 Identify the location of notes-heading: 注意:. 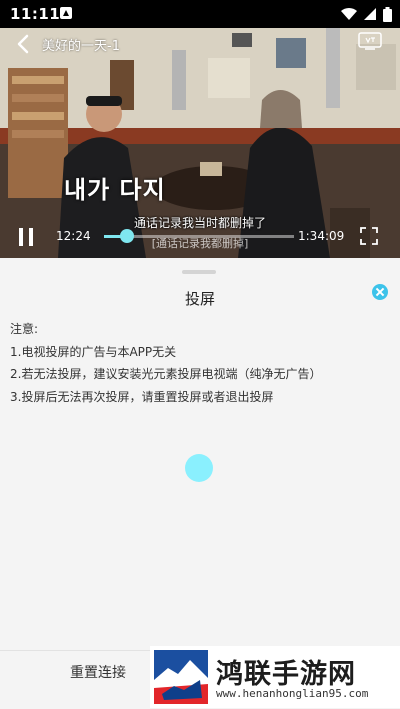
(24, 329).